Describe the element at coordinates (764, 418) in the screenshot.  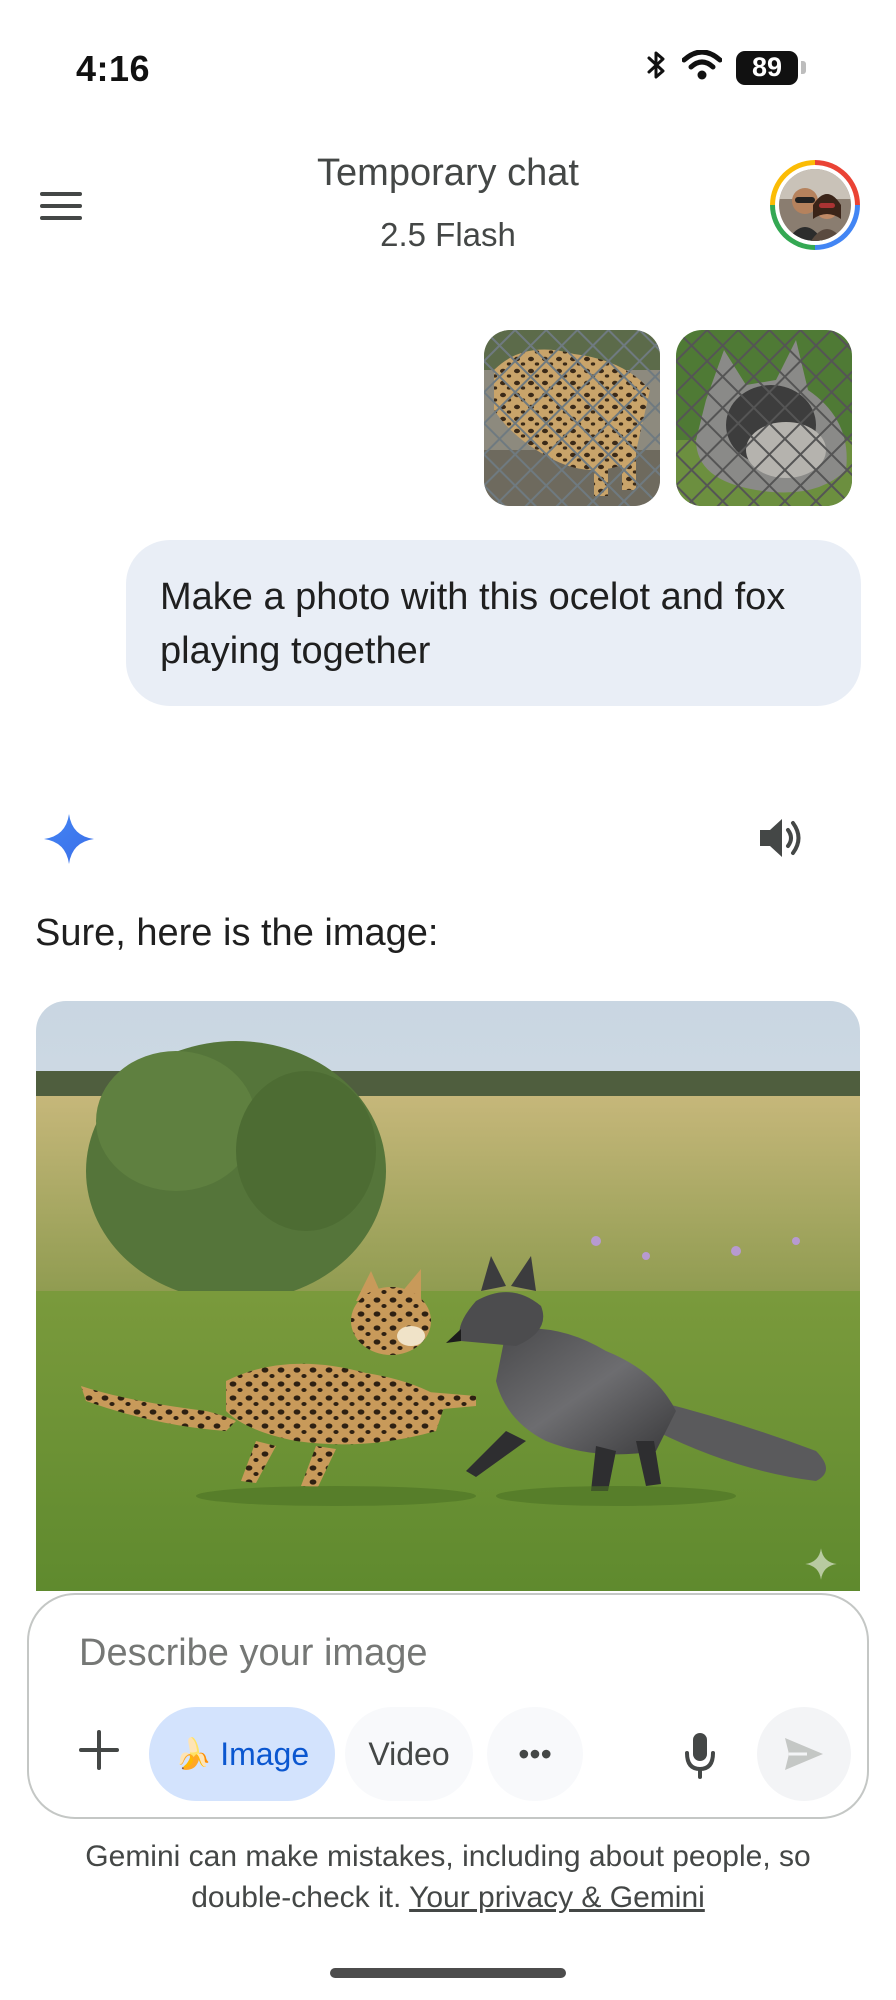
I see `attachment-fox` at that location.